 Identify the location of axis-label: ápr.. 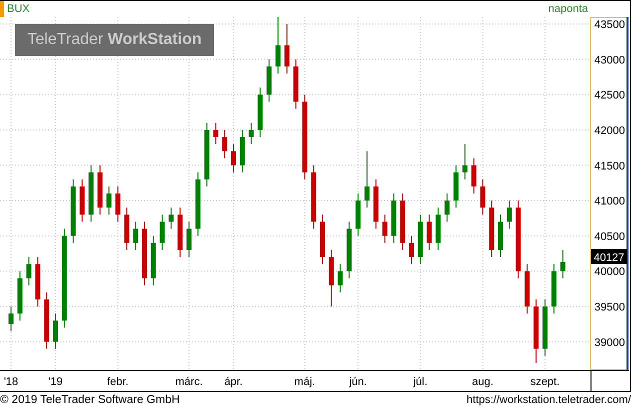
(233, 382).